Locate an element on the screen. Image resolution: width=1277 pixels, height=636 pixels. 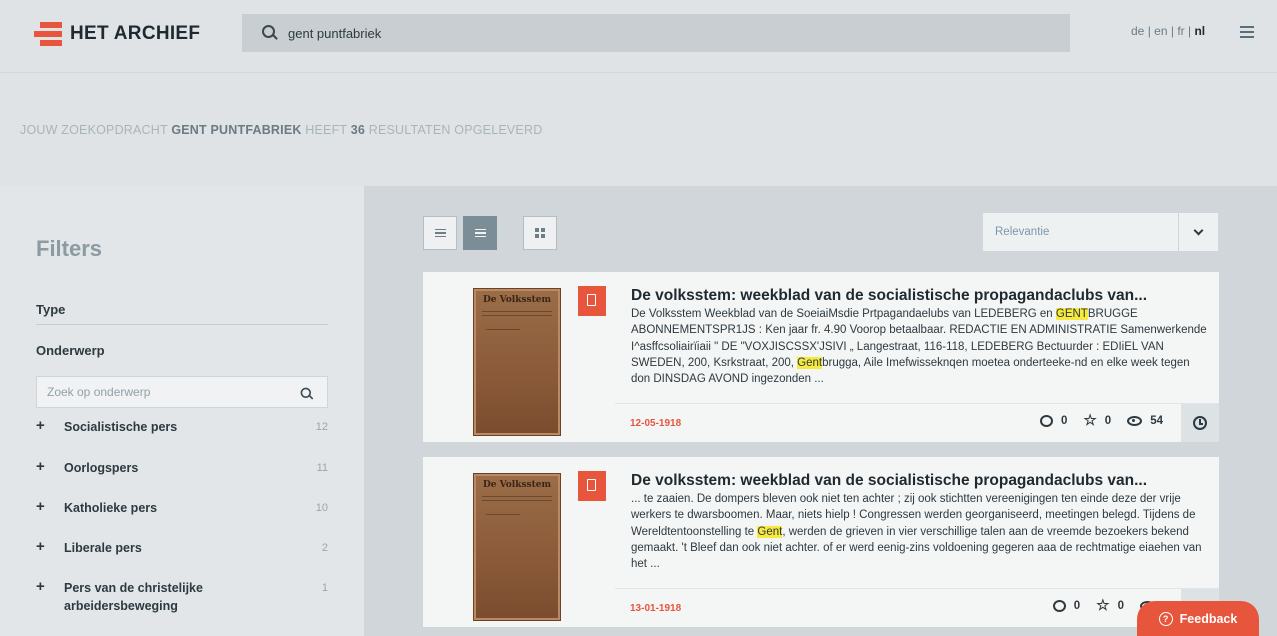
grid-view-icon is located at coordinates (540, 233).